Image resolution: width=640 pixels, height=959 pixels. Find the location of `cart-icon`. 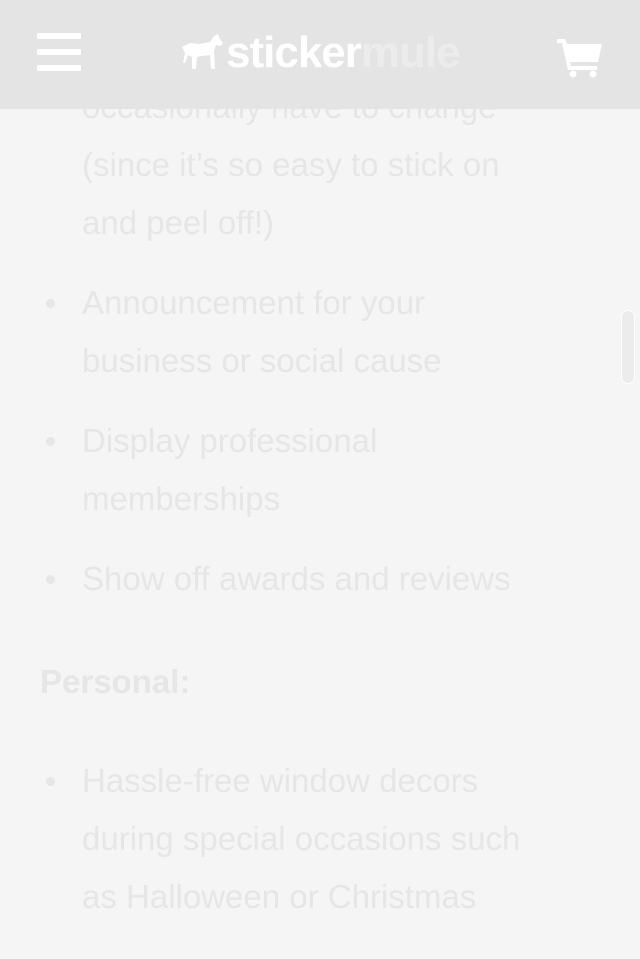

cart-icon is located at coordinates (580, 57).